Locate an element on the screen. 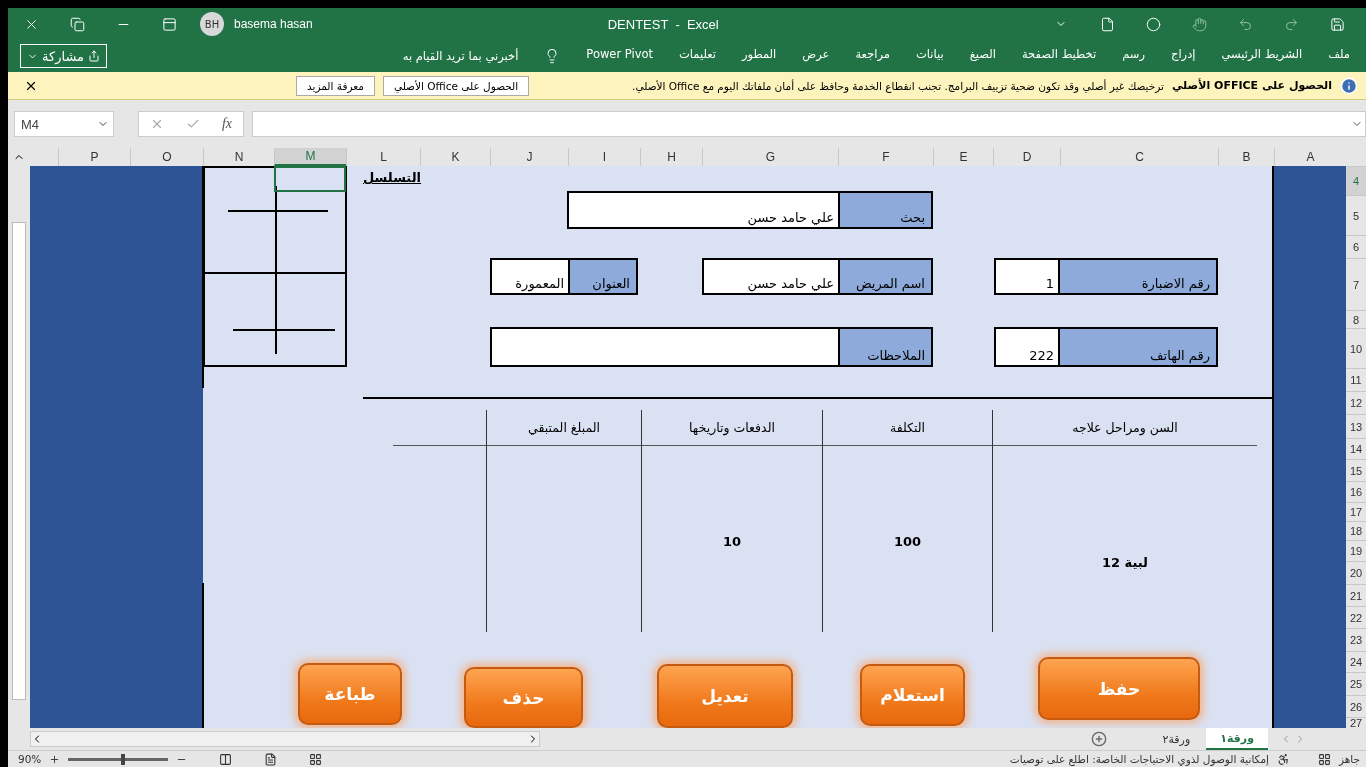 The width and height of the screenshot is (1366, 767). ribbon-tab: عرض is located at coordinates (816, 56).